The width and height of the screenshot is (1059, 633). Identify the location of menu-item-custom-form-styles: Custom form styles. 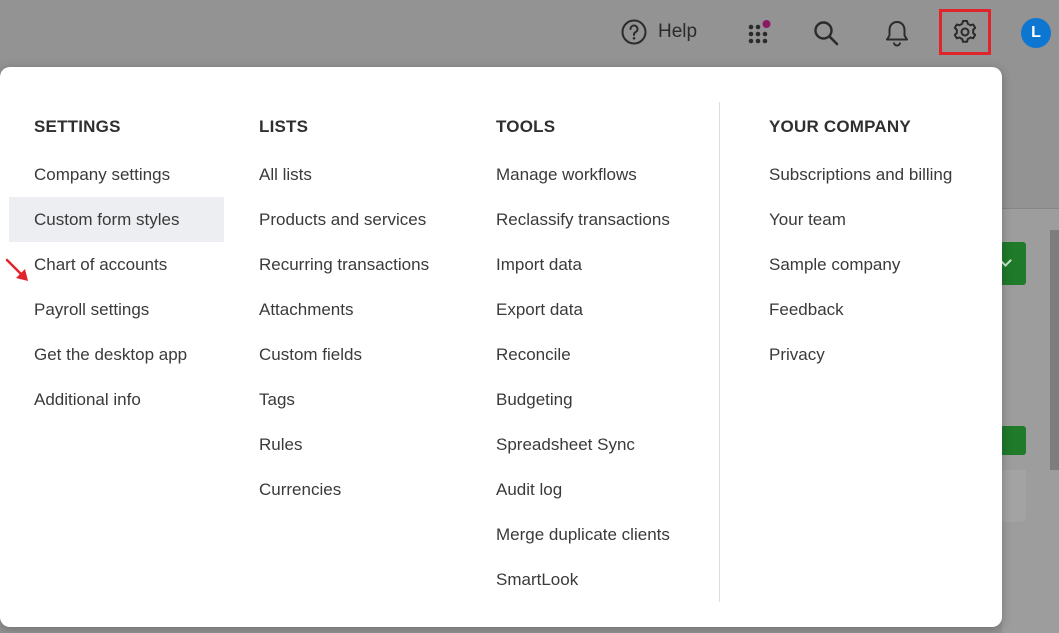
(116, 219).